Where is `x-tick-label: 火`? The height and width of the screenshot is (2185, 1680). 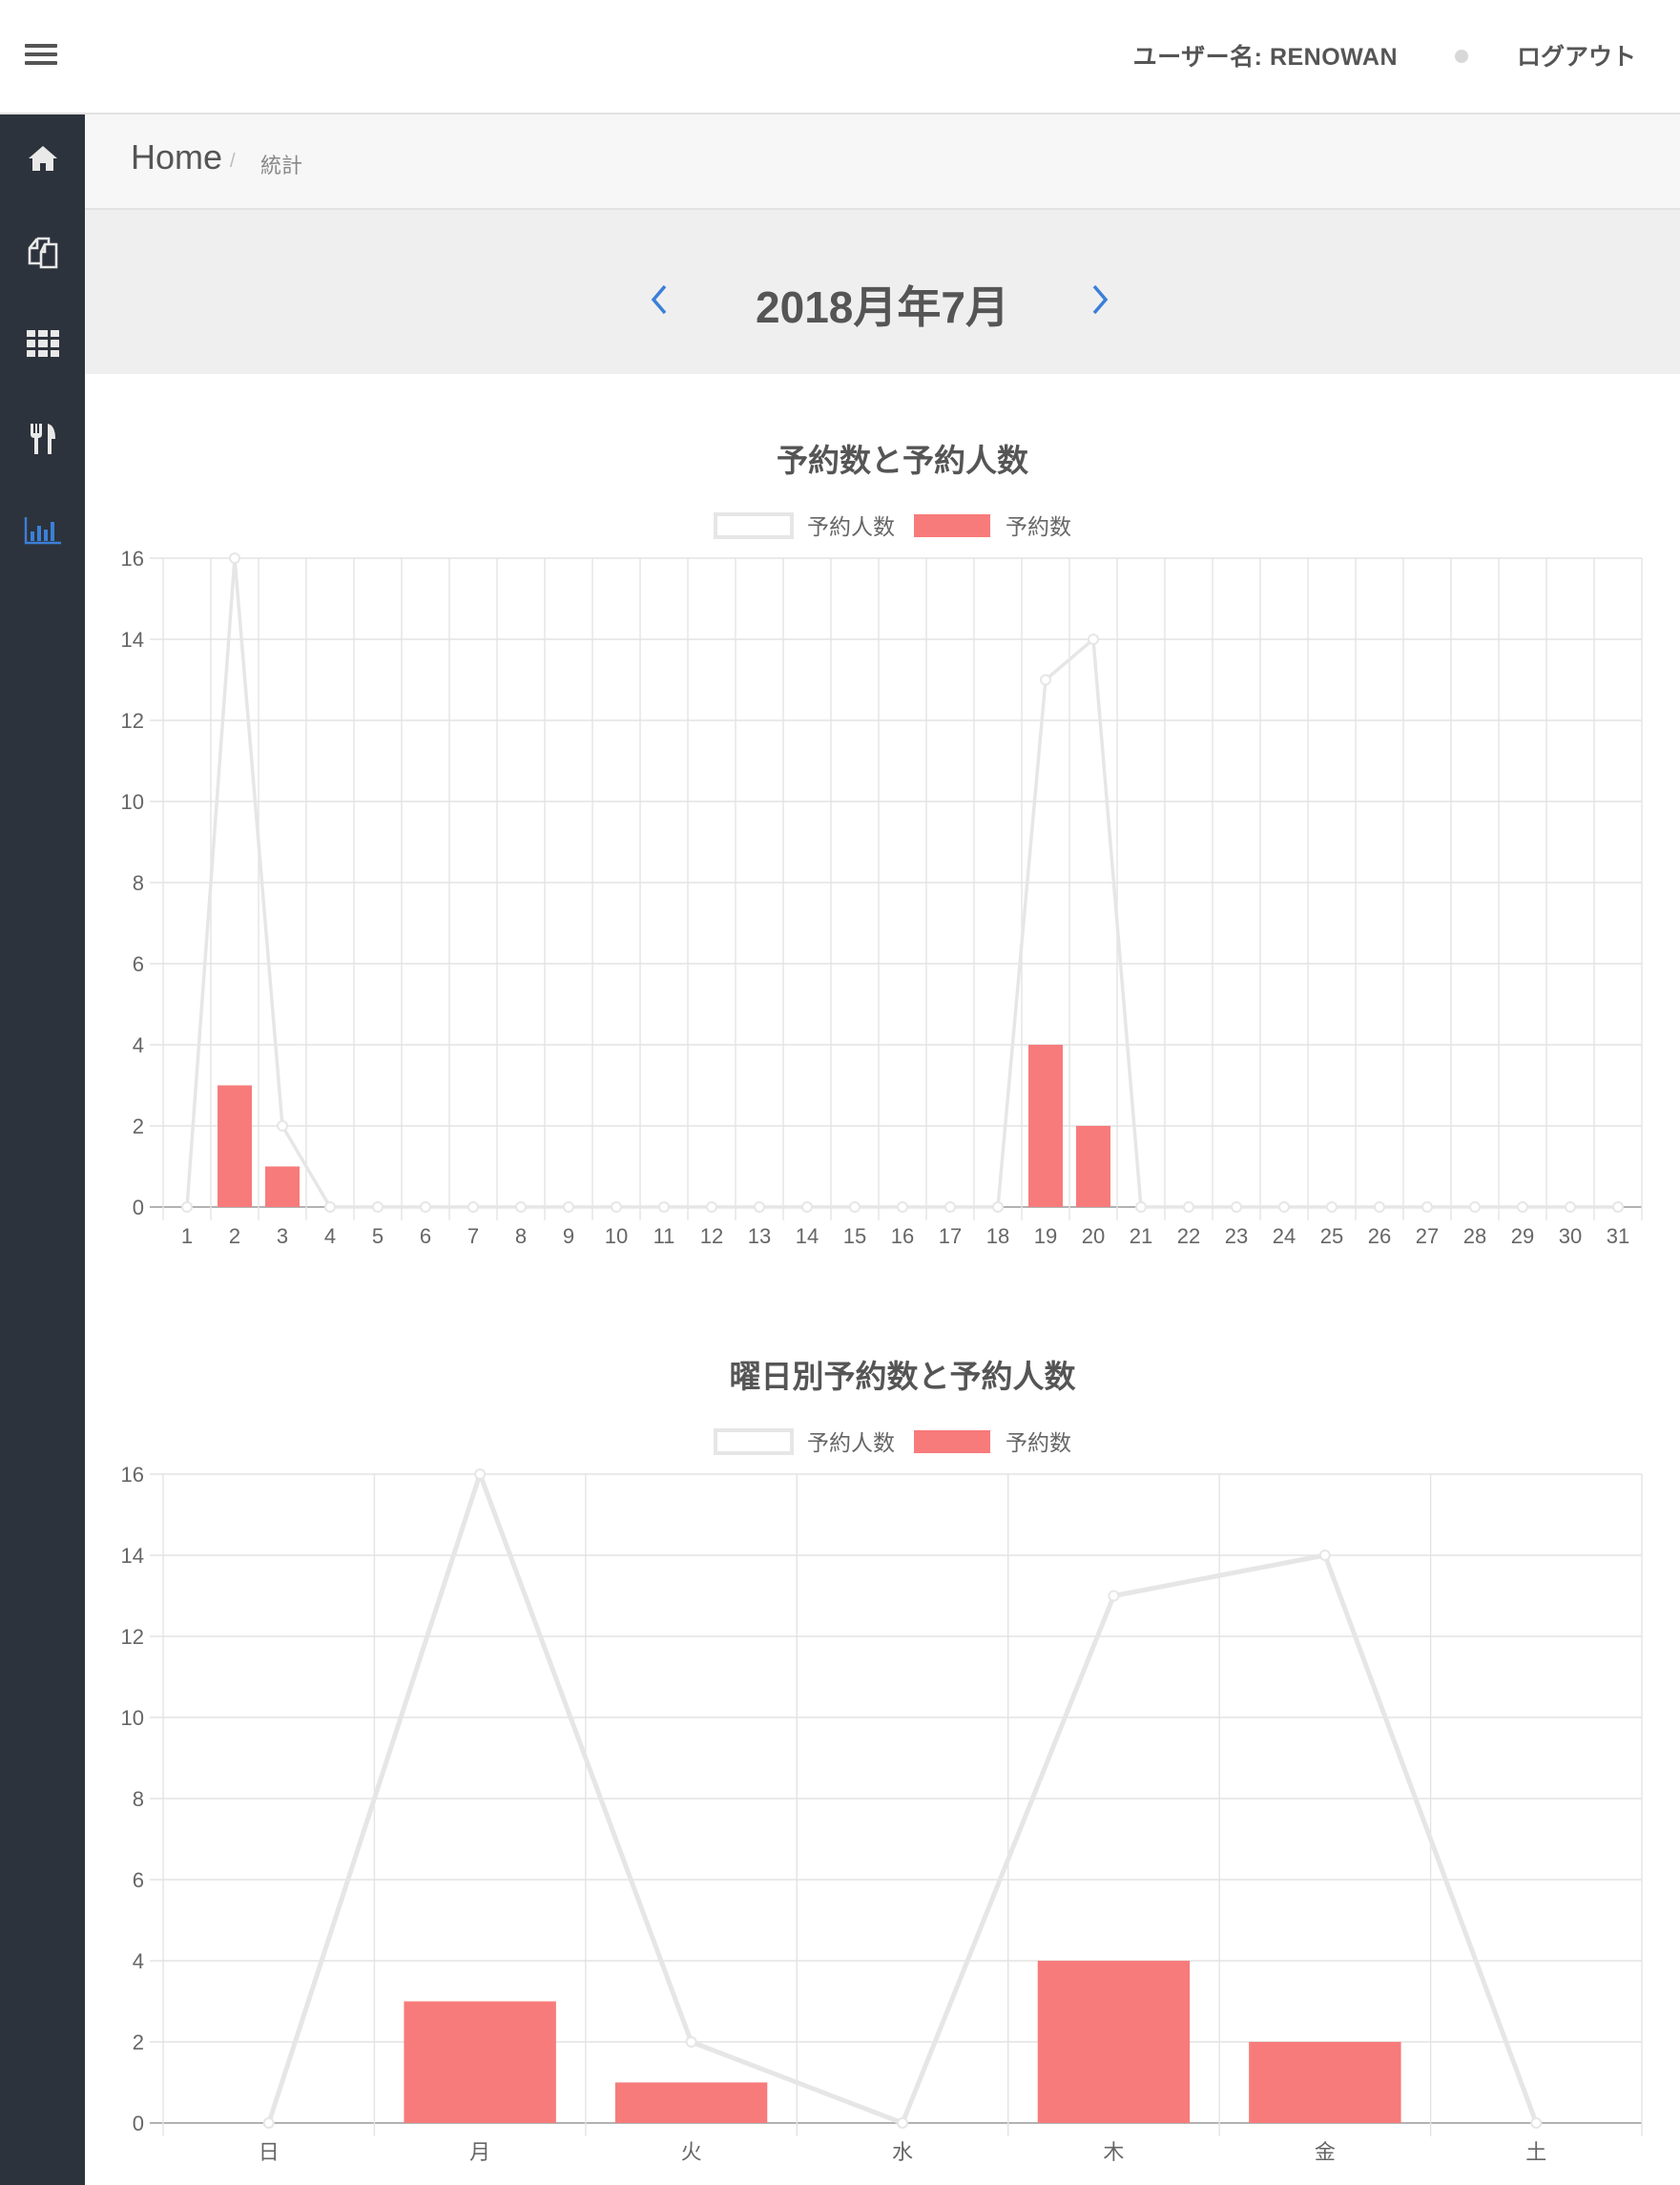 x-tick-label: 火 is located at coordinates (691, 2152).